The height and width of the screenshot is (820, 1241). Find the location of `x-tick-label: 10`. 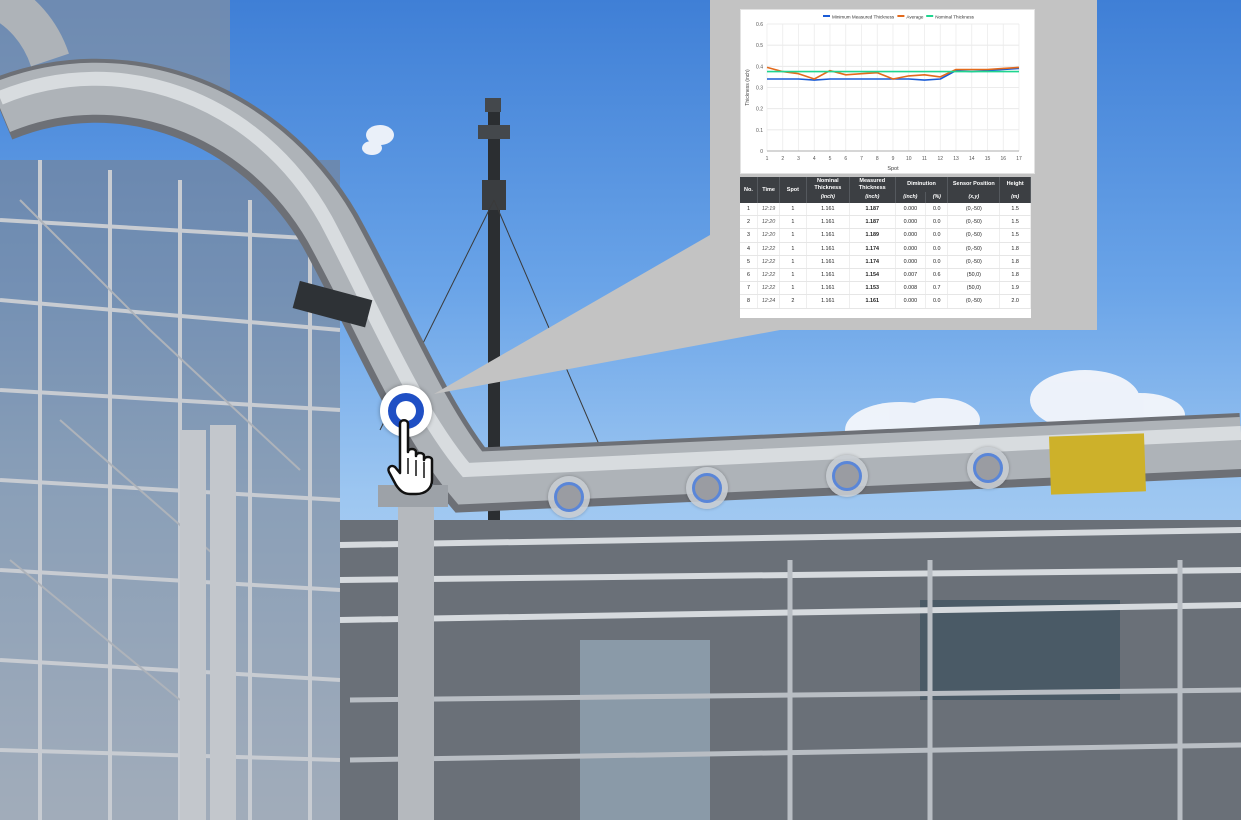

x-tick-label: 10 is located at coordinates (909, 159).